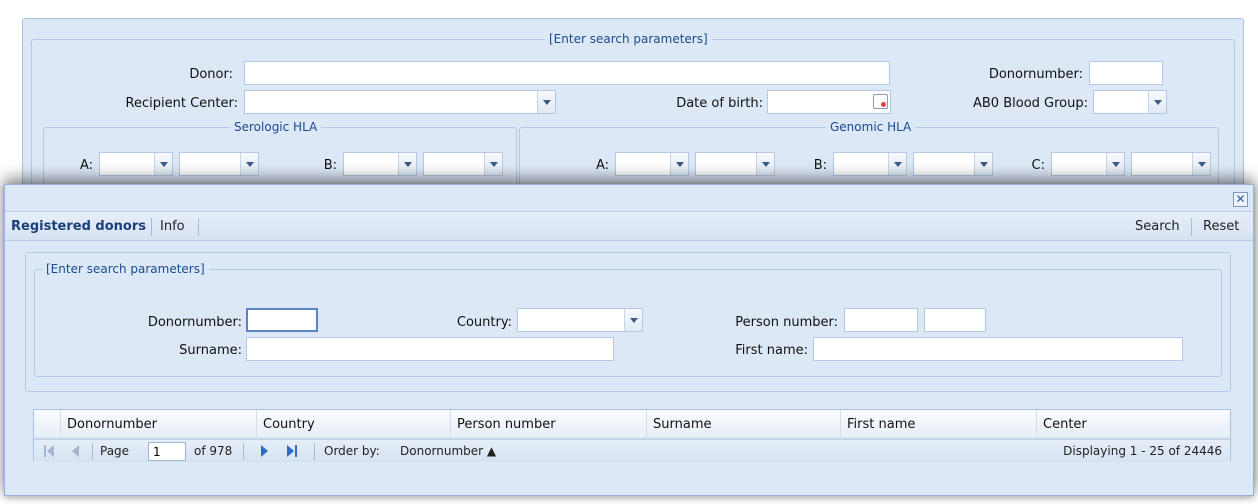 This screenshot has width=1258, height=504. What do you see at coordinates (276, 127) in the screenshot?
I see `serologic-hla-legend: Serologic HLA` at bounding box center [276, 127].